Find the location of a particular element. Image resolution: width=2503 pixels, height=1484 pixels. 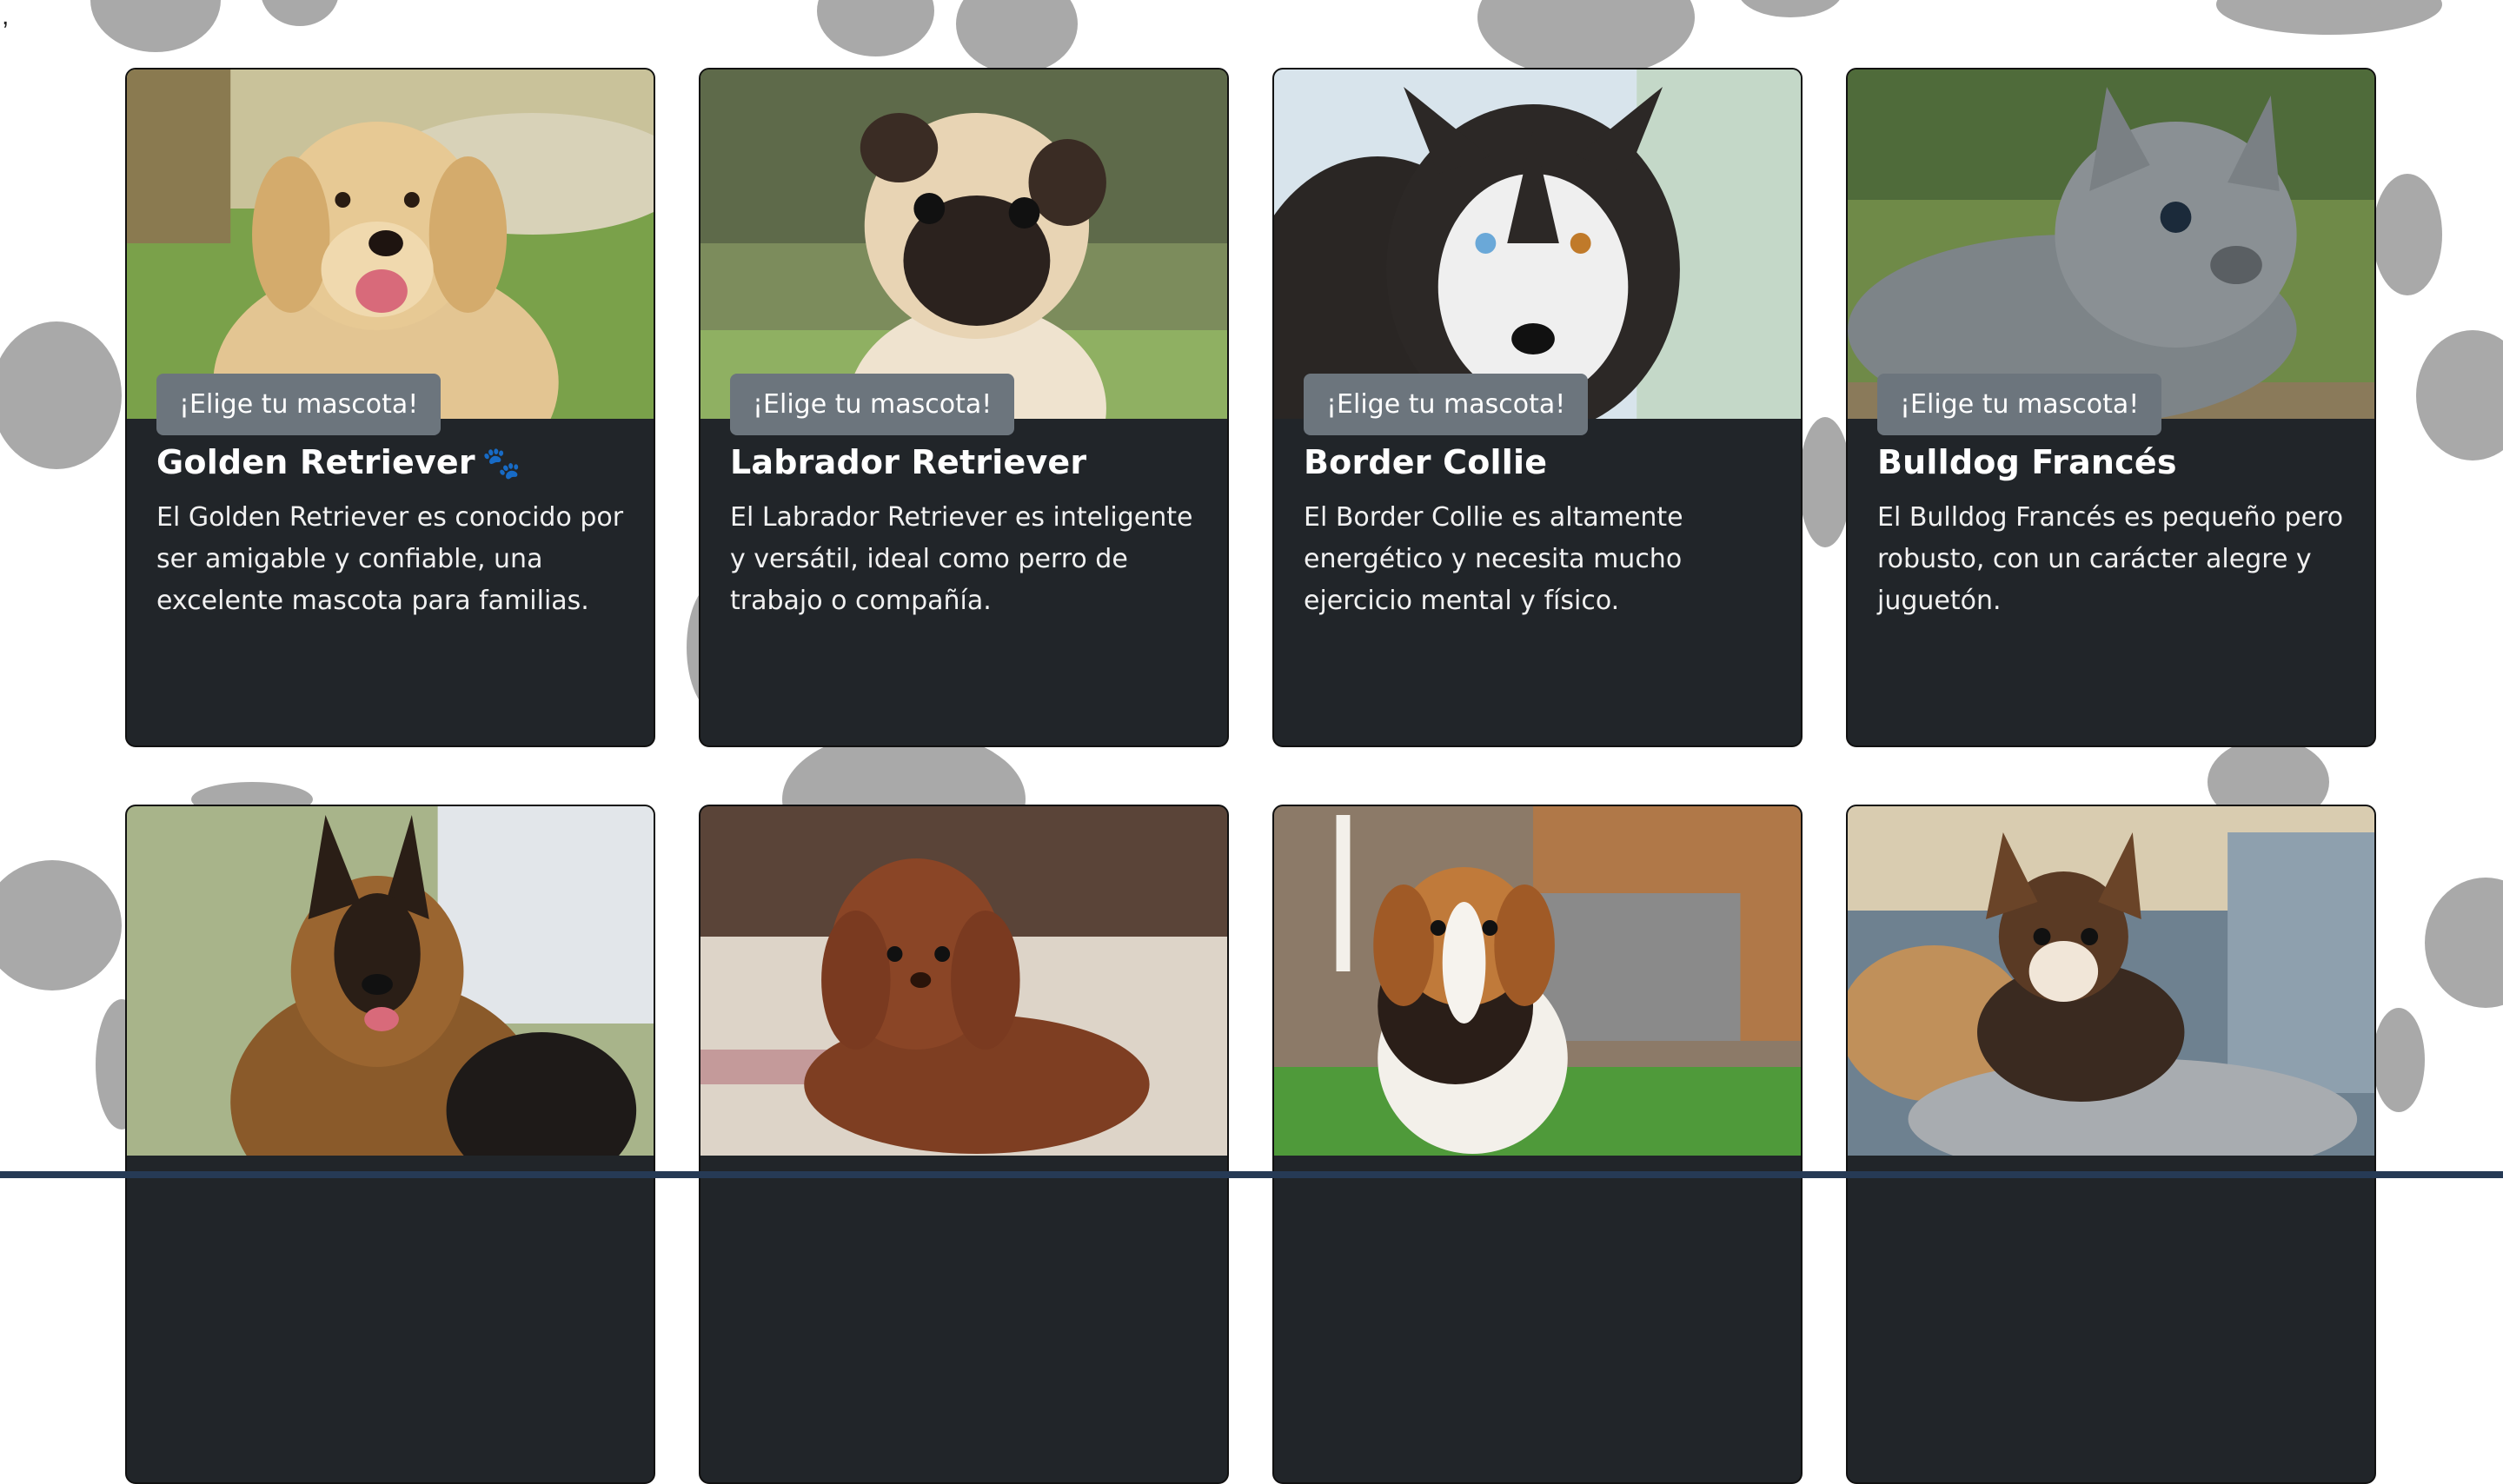

card-title: Bulldog Francés is located at coordinates (2027, 462).